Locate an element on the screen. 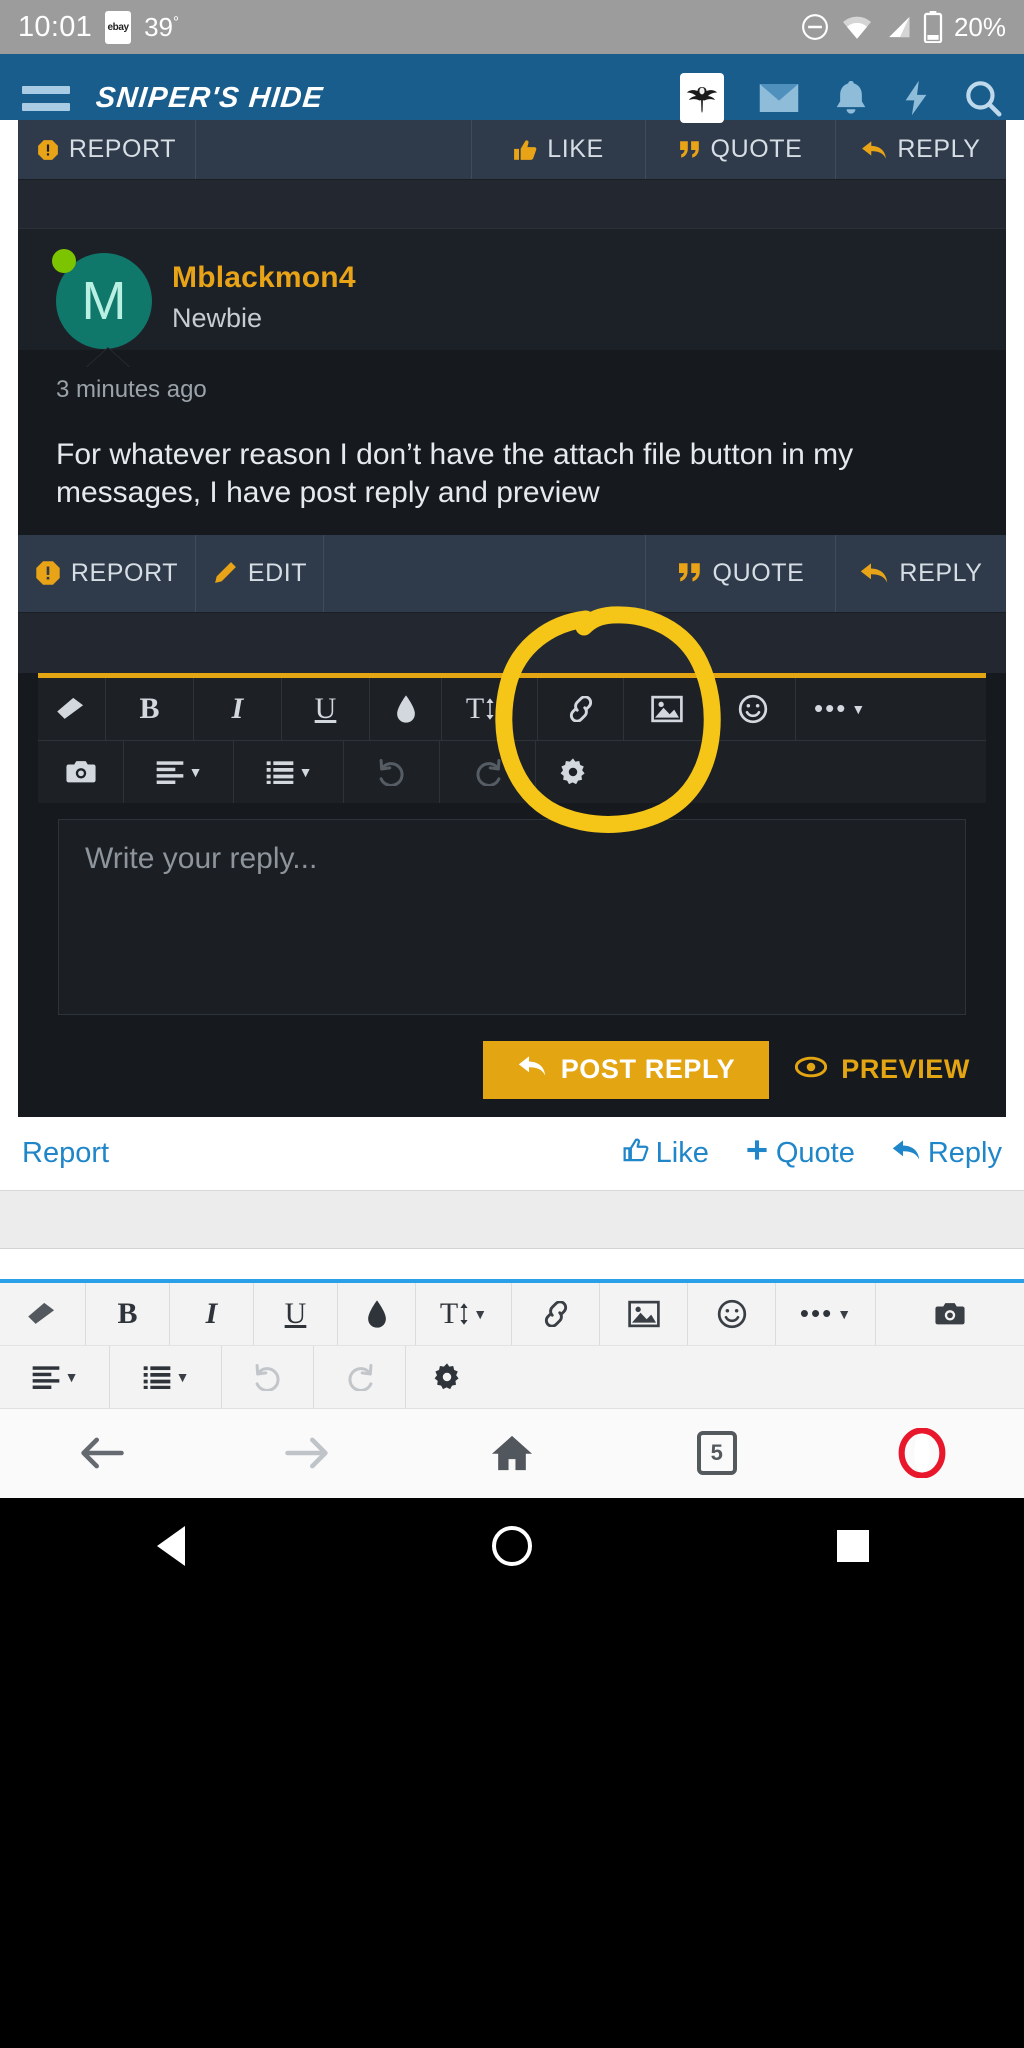 This screenshot has height=2048, width=1024. edit-button: EDIT is located at coordinates (260, 573).